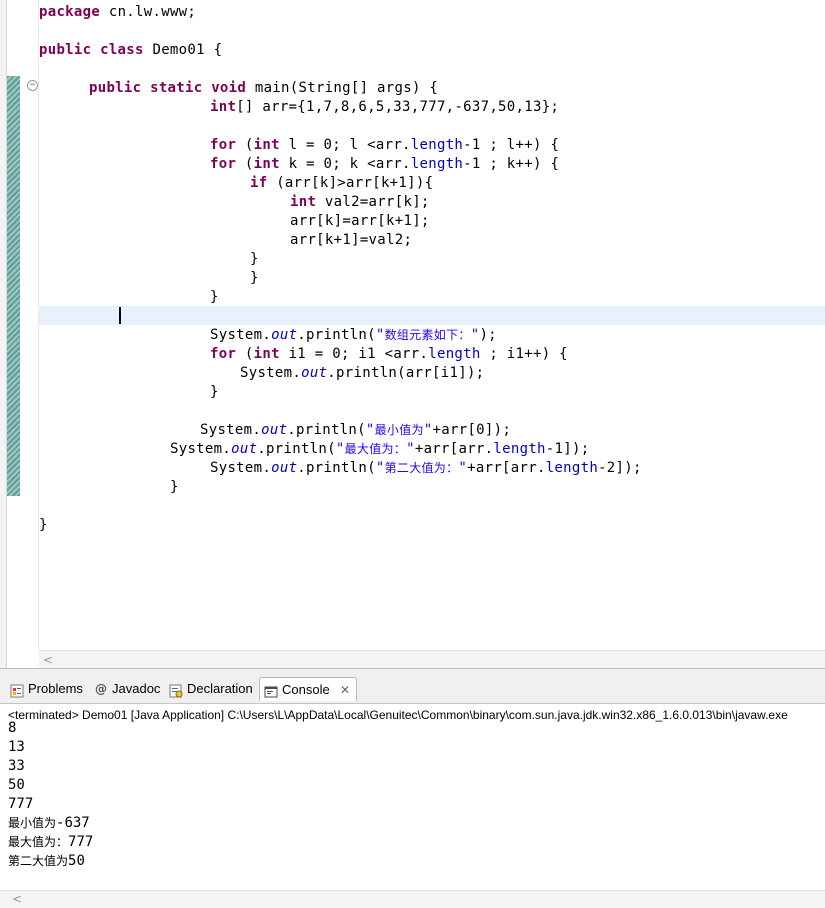 Image resolution: width=825 pixels, height=908 pixels. What do you see at coordinates (385, 145) in the screenshot?
I see `code-line-outer-for: for (int l = 0; l <arr.length-1 ; l++) {` at bounding box center [385, 145].